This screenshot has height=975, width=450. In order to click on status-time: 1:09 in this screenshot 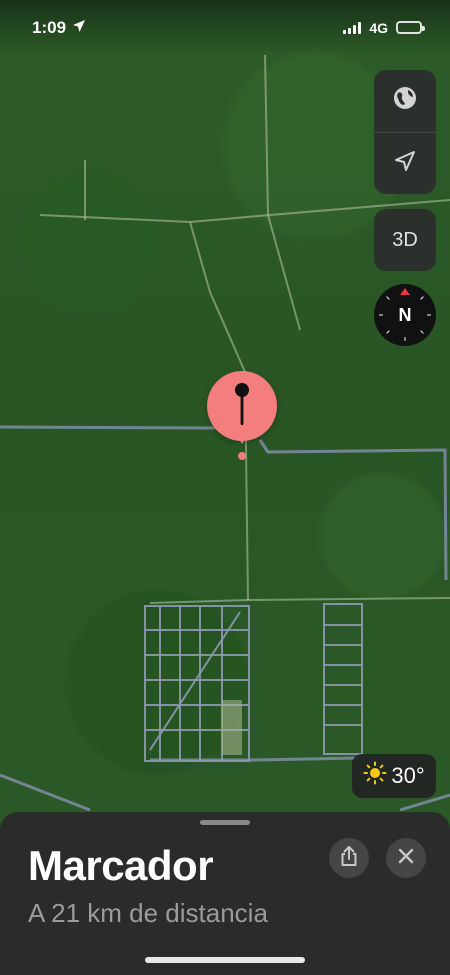, I will do `click(49, 27)`.